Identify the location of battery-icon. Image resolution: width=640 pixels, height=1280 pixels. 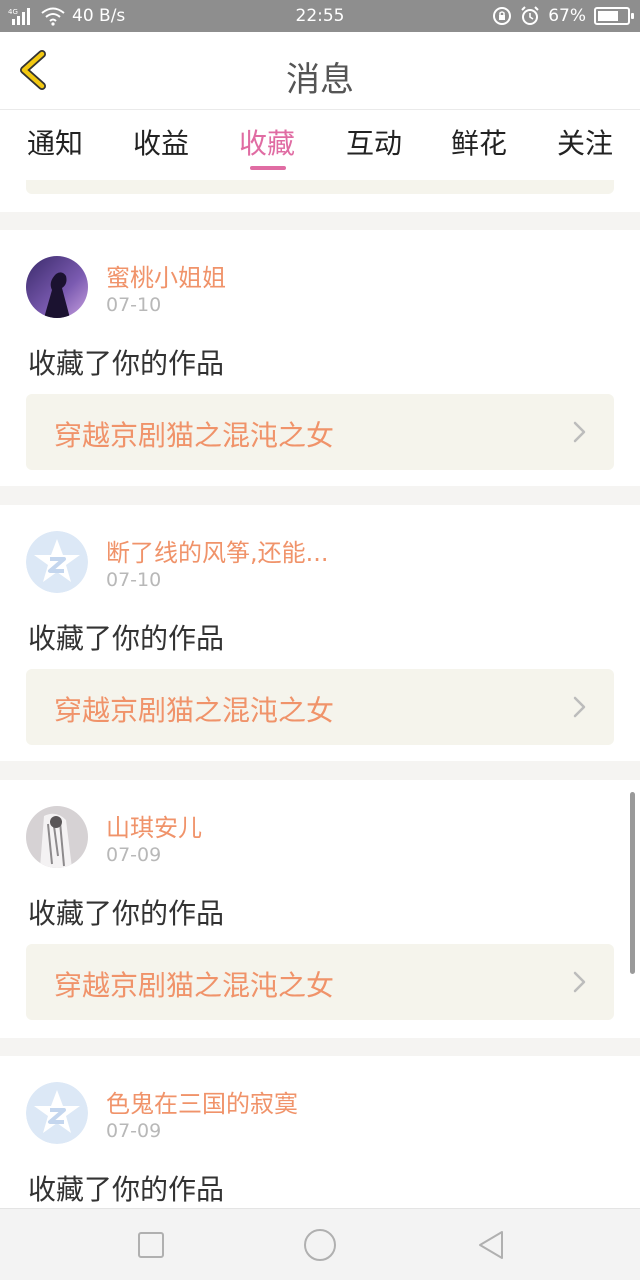
(614, 16).